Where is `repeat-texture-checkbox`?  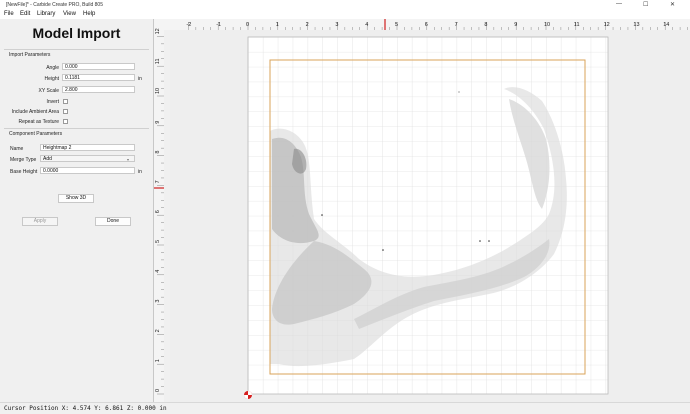 repeat-texture-checkbox is located at coordinates (65, 121).